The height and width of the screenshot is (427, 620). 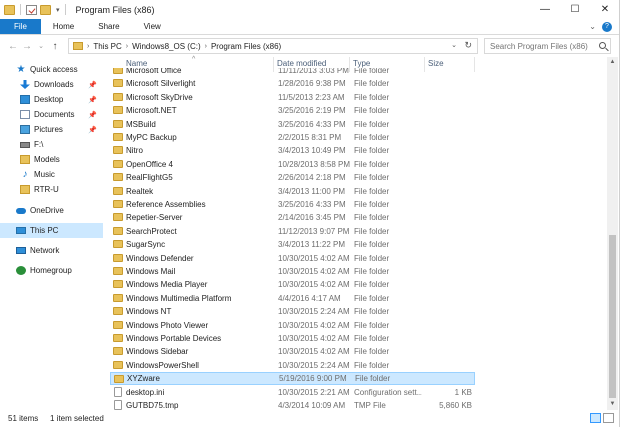 What do you see at coordinates (31, 9) in the screenshot?
I see `properties-icon` at bounding box center [31, 9].